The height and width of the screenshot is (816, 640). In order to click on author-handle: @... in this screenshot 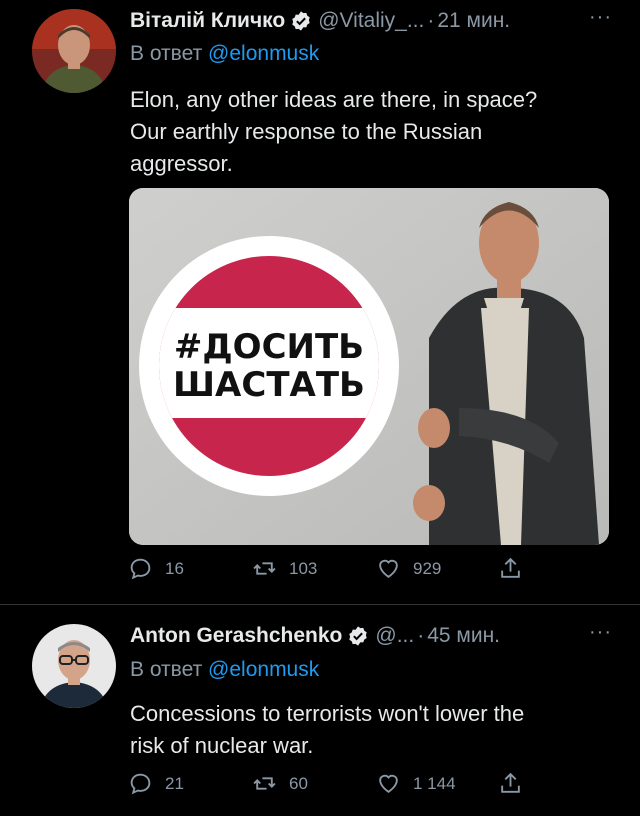, I will do `click(394, 636)`.